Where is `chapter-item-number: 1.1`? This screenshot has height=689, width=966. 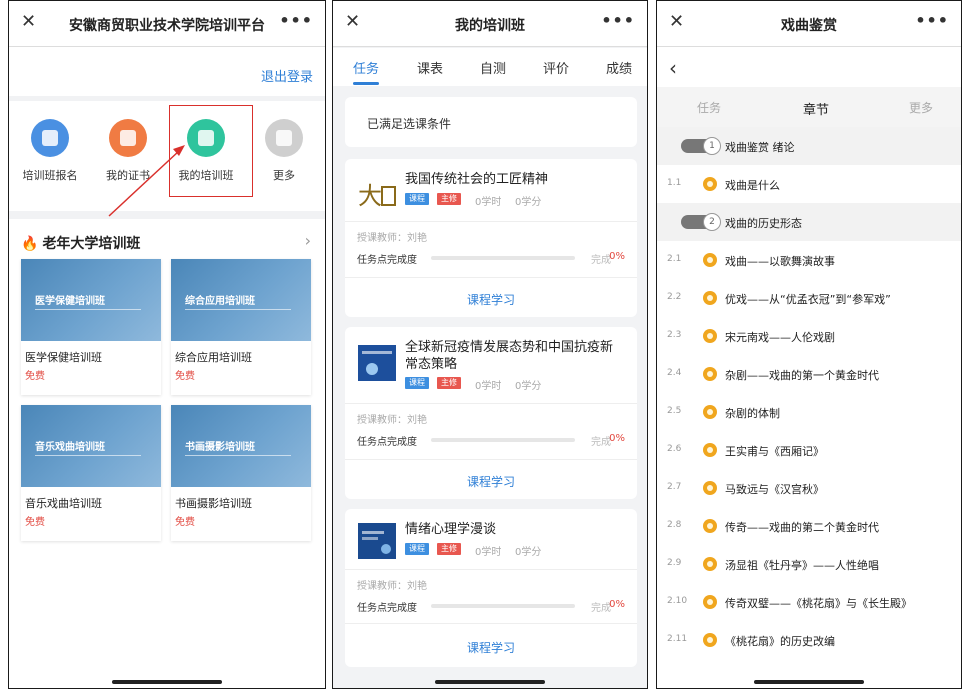
chapter-item-number: 1.1 is located at coordinates (674, 183).